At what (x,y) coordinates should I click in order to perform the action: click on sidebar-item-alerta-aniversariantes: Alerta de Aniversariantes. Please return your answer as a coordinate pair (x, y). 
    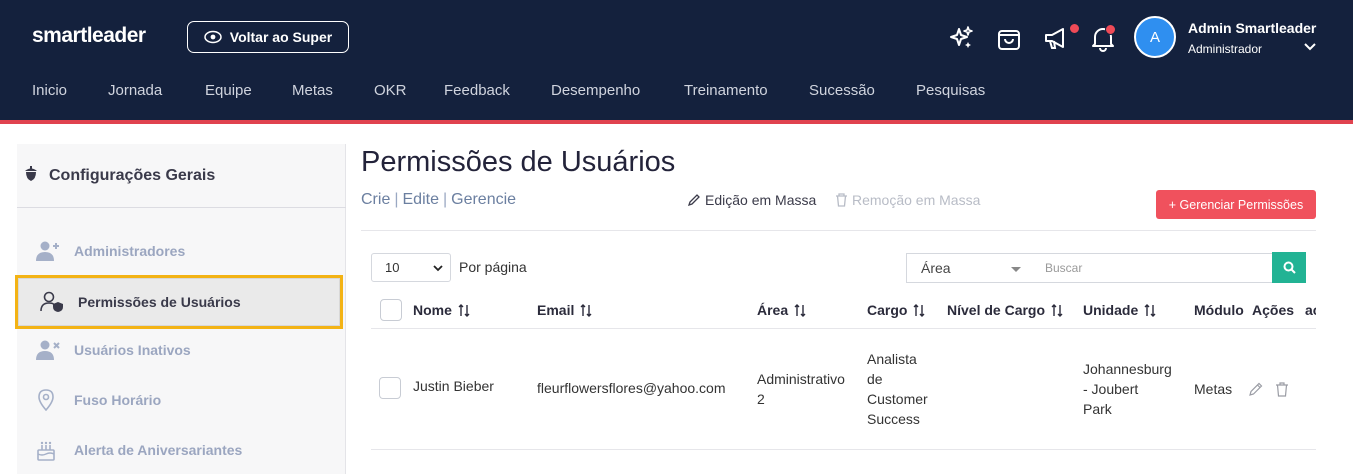
    Looking at the image, I should click on (181, 450).